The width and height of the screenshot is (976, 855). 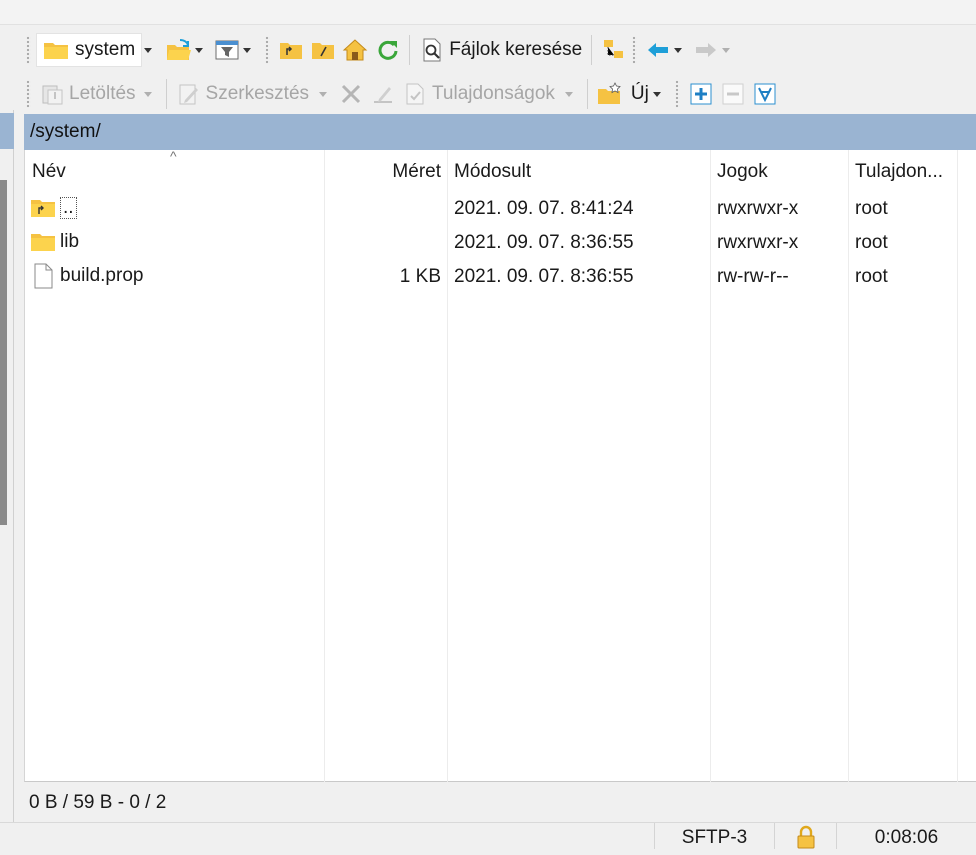 I want to click on open-folder-icon, so click(x=179, y=50).